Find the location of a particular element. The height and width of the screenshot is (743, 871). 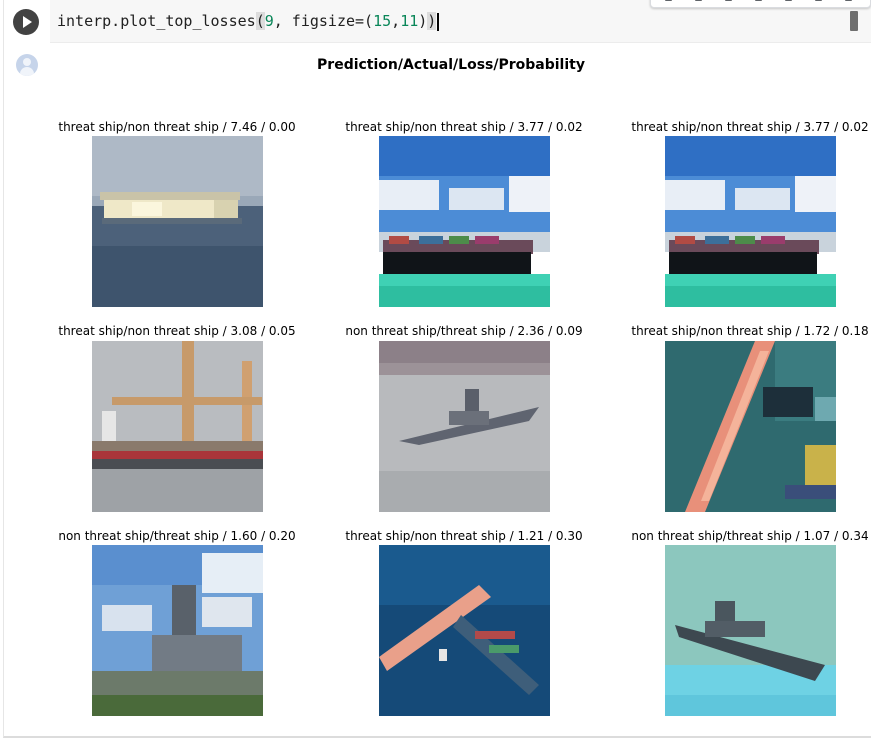

code-arg-width: 15 is located at coordinates (382, 21).